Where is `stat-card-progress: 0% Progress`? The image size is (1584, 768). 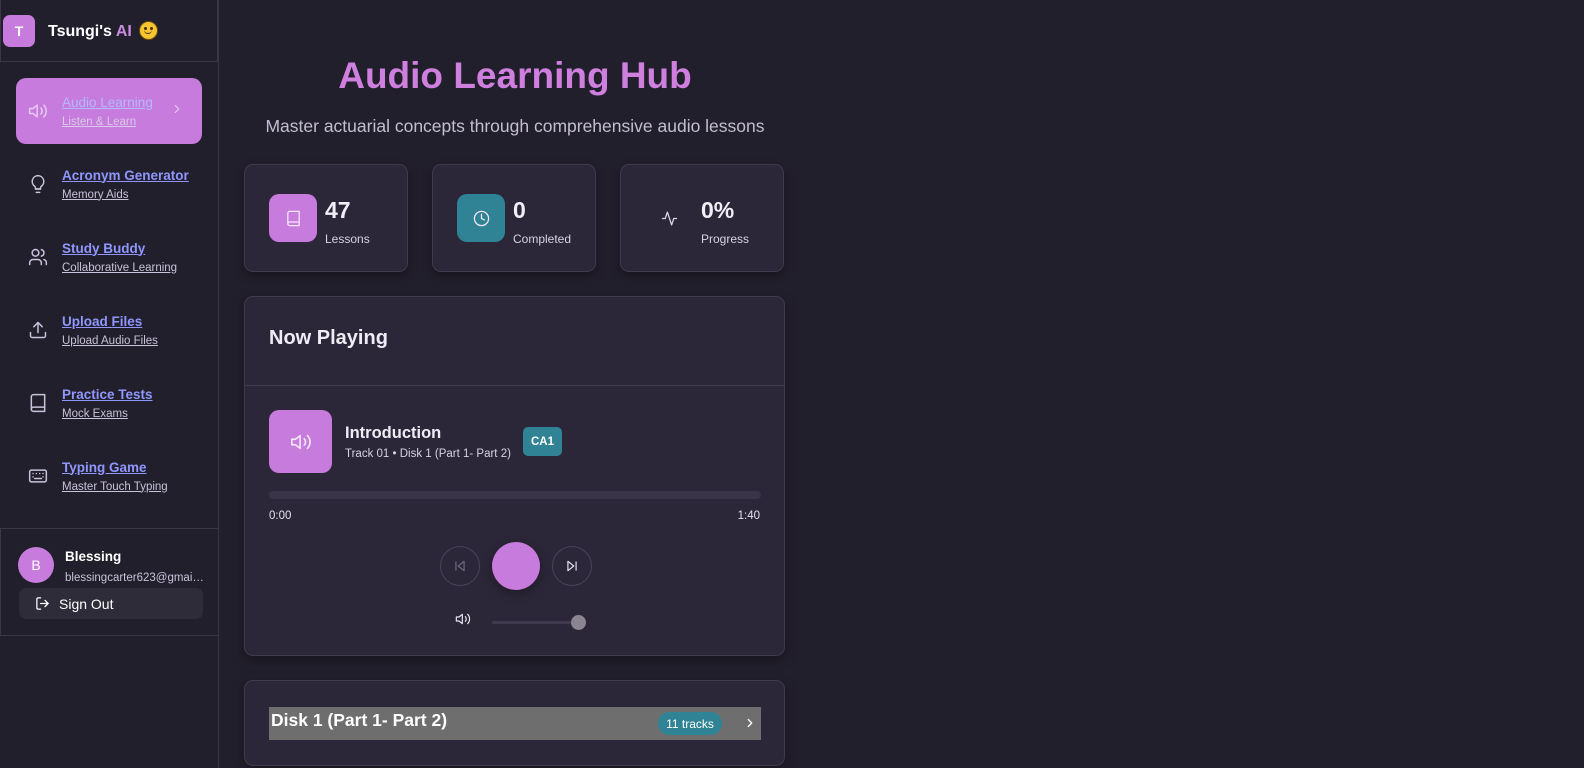 stat-card-progress: 0% Progress is located at coordinates (702, 218).